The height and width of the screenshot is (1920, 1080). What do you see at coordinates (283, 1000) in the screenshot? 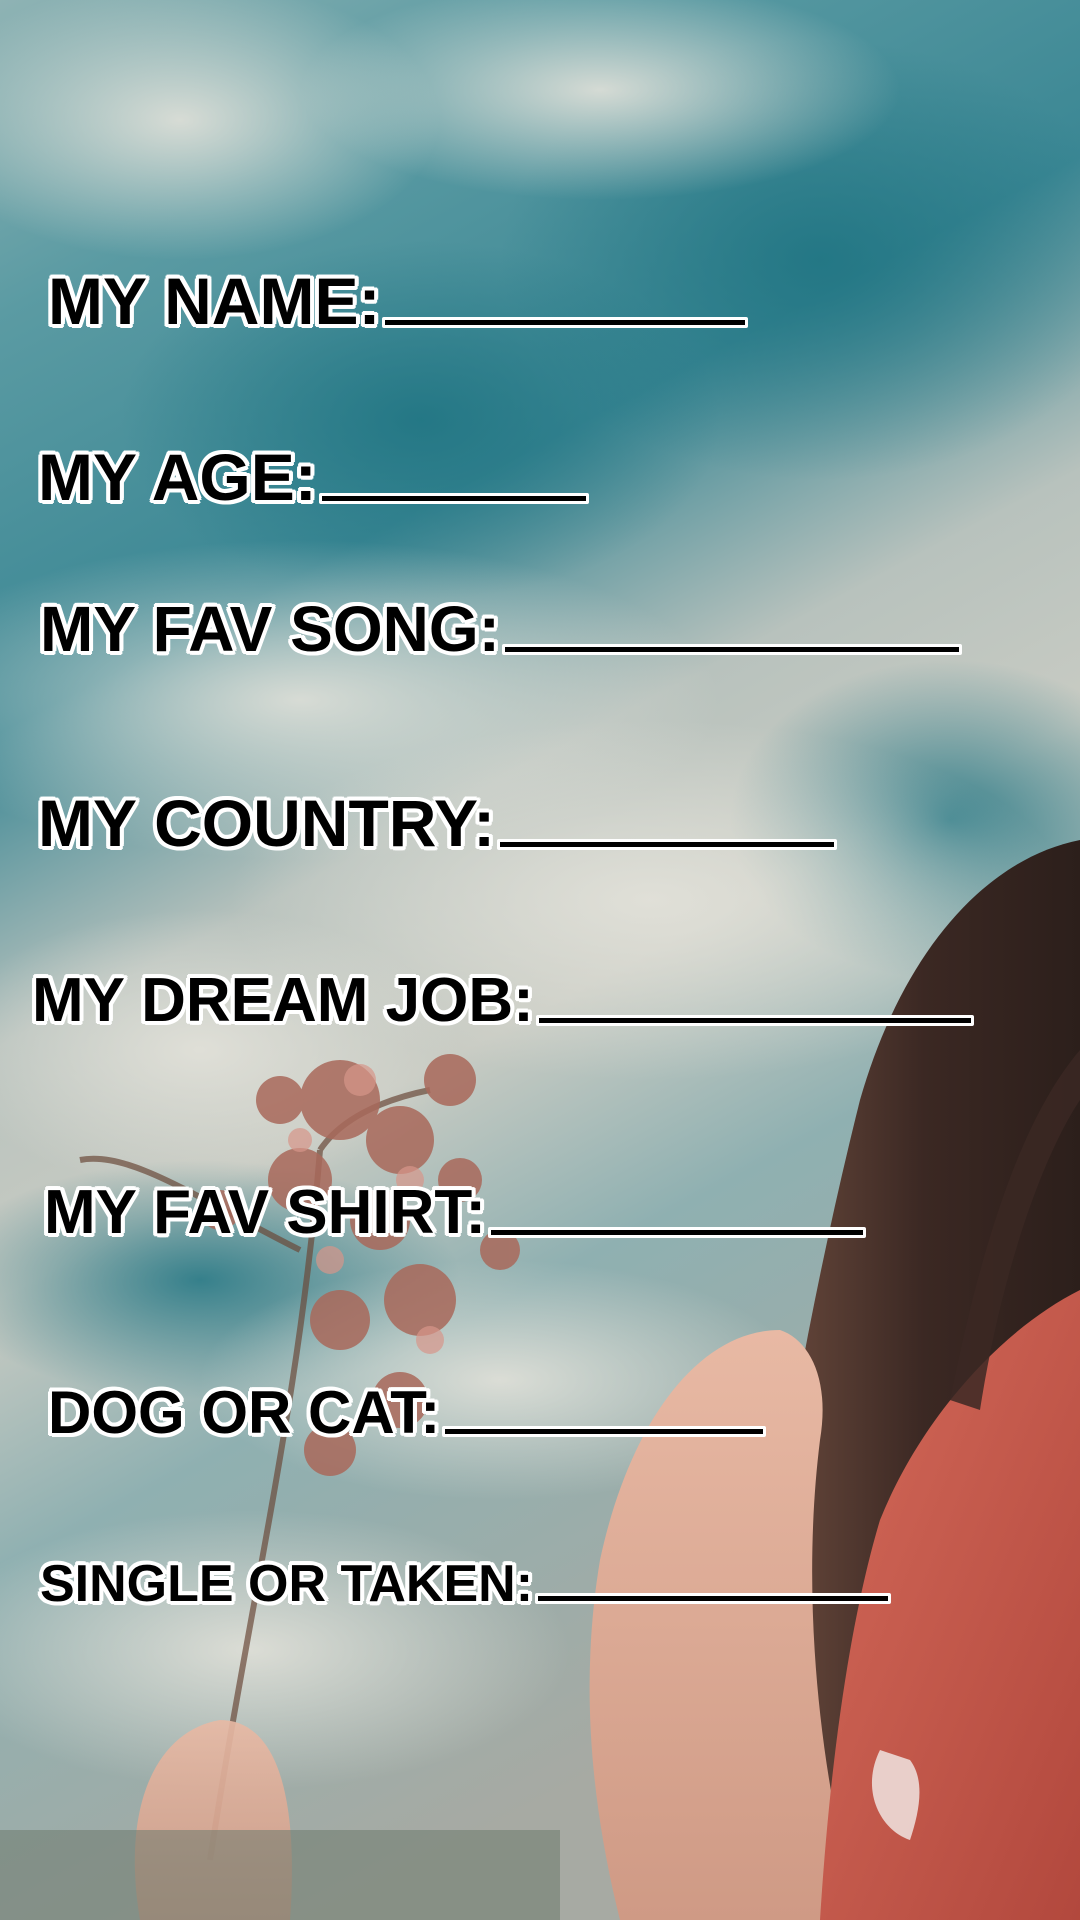
I see `prompt-label: MY DREAM JOB:` at bounding box center [283, 1000].